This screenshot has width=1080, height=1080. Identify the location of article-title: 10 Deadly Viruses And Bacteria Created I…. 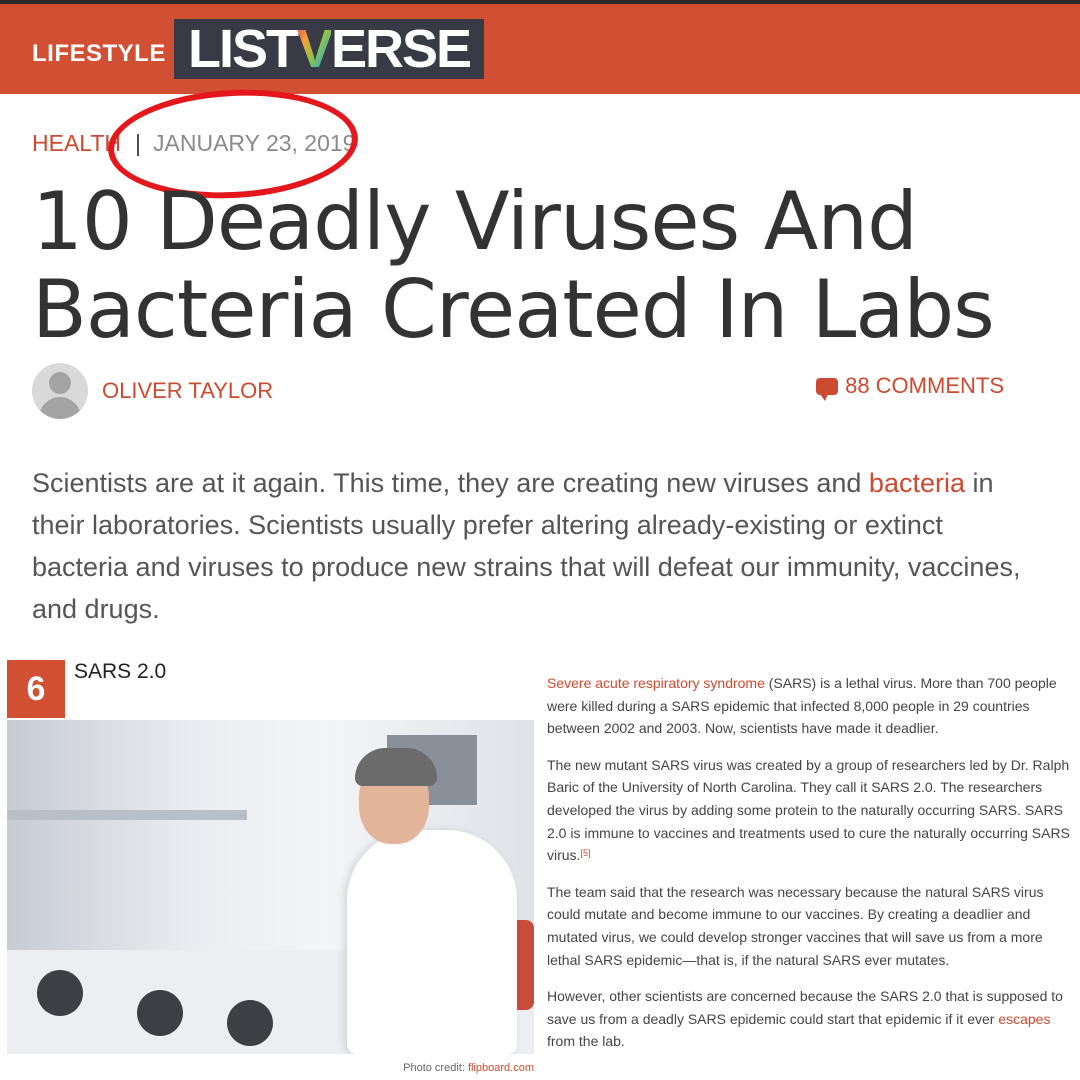
(513, 265).